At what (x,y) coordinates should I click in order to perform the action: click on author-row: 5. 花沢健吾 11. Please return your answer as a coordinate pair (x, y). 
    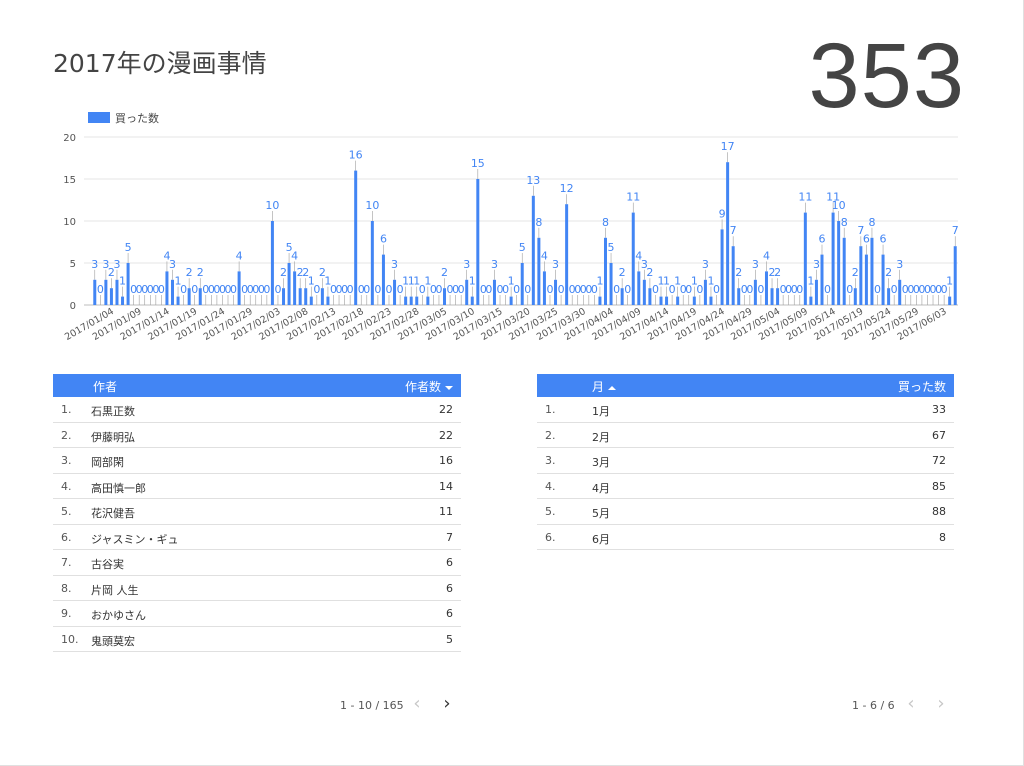
    Looking at the image, I should click on (257, 512).